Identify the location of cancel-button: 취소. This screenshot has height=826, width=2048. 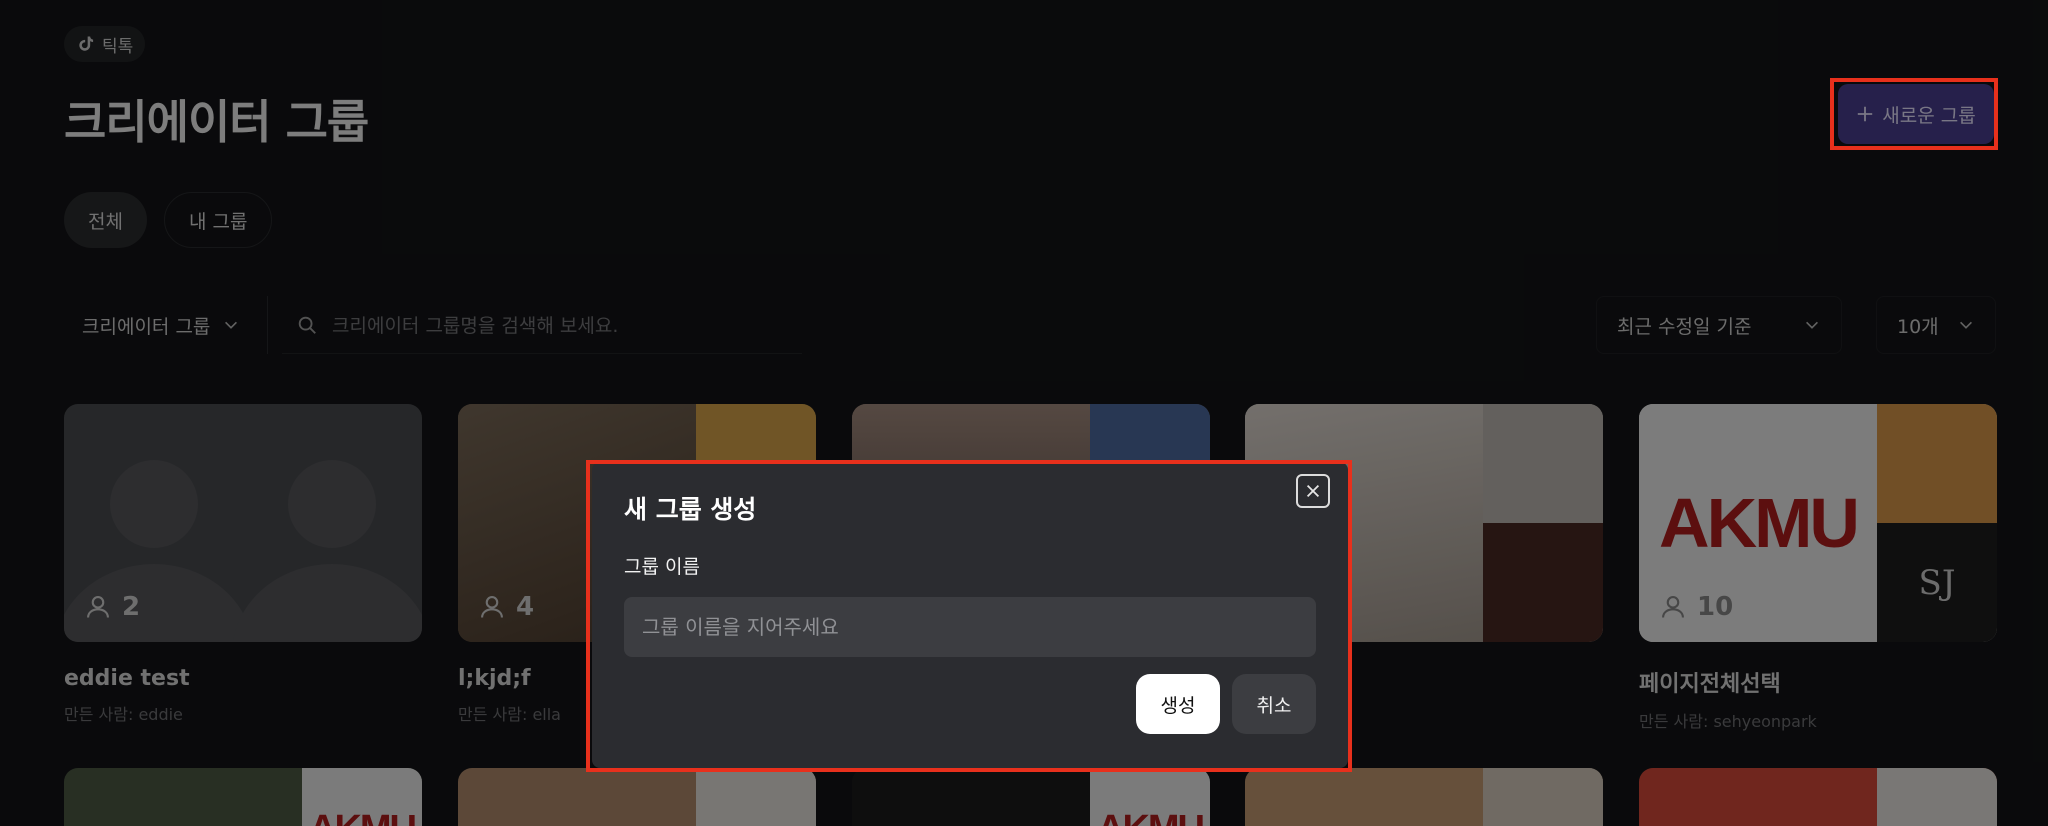
(1274, 704).